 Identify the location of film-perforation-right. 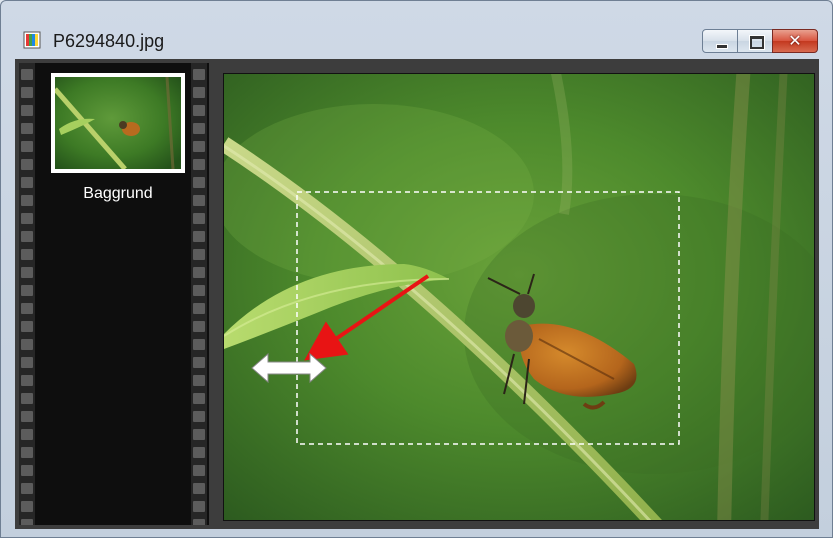
(199, 294).